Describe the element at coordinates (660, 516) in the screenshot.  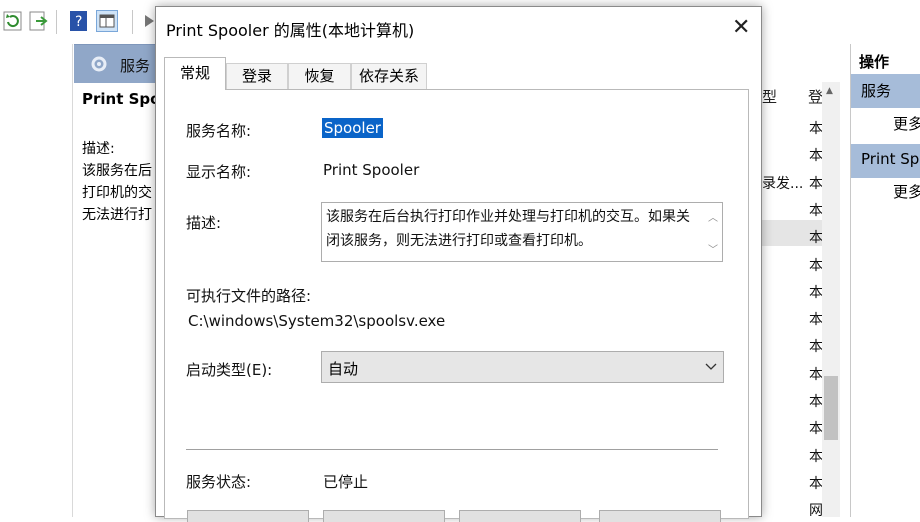
I see `resume-button` at that location.